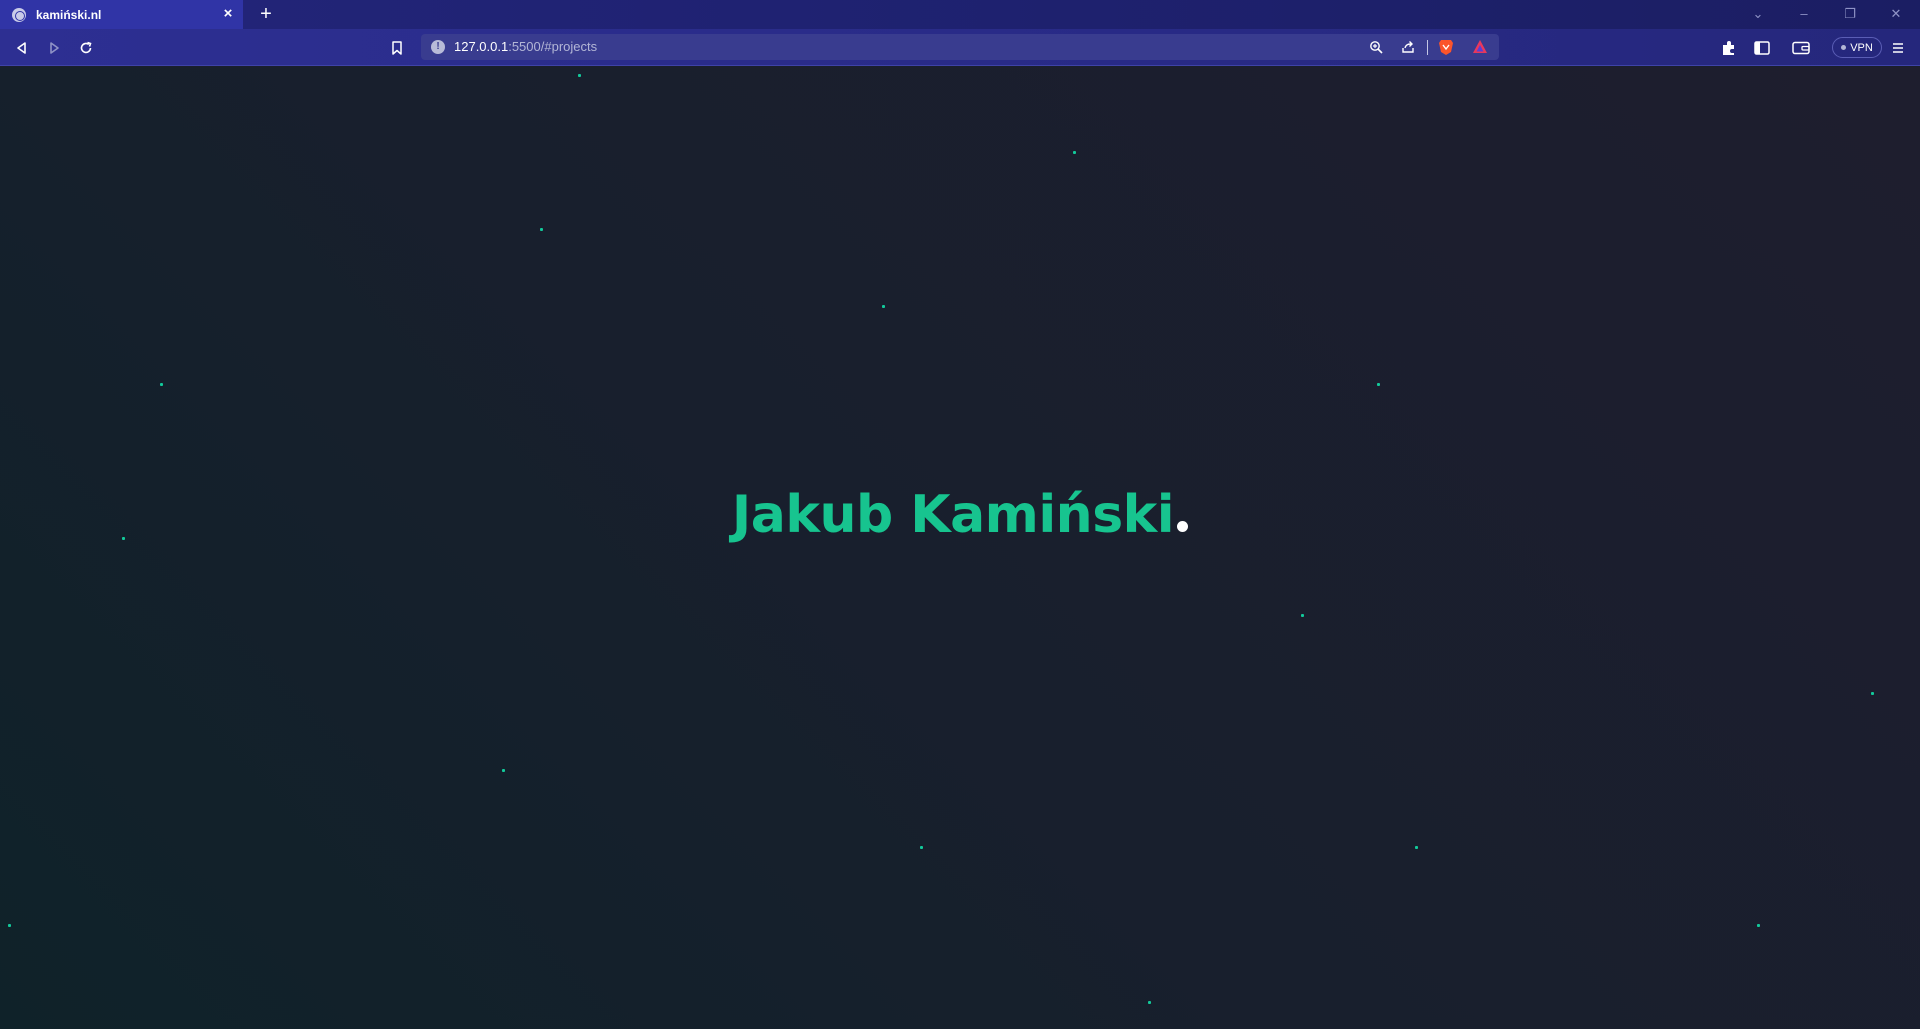 The height and width of the screenshot is (1029, 1920). I want to click on hamburger-menu-icon, so click(1898, 48).